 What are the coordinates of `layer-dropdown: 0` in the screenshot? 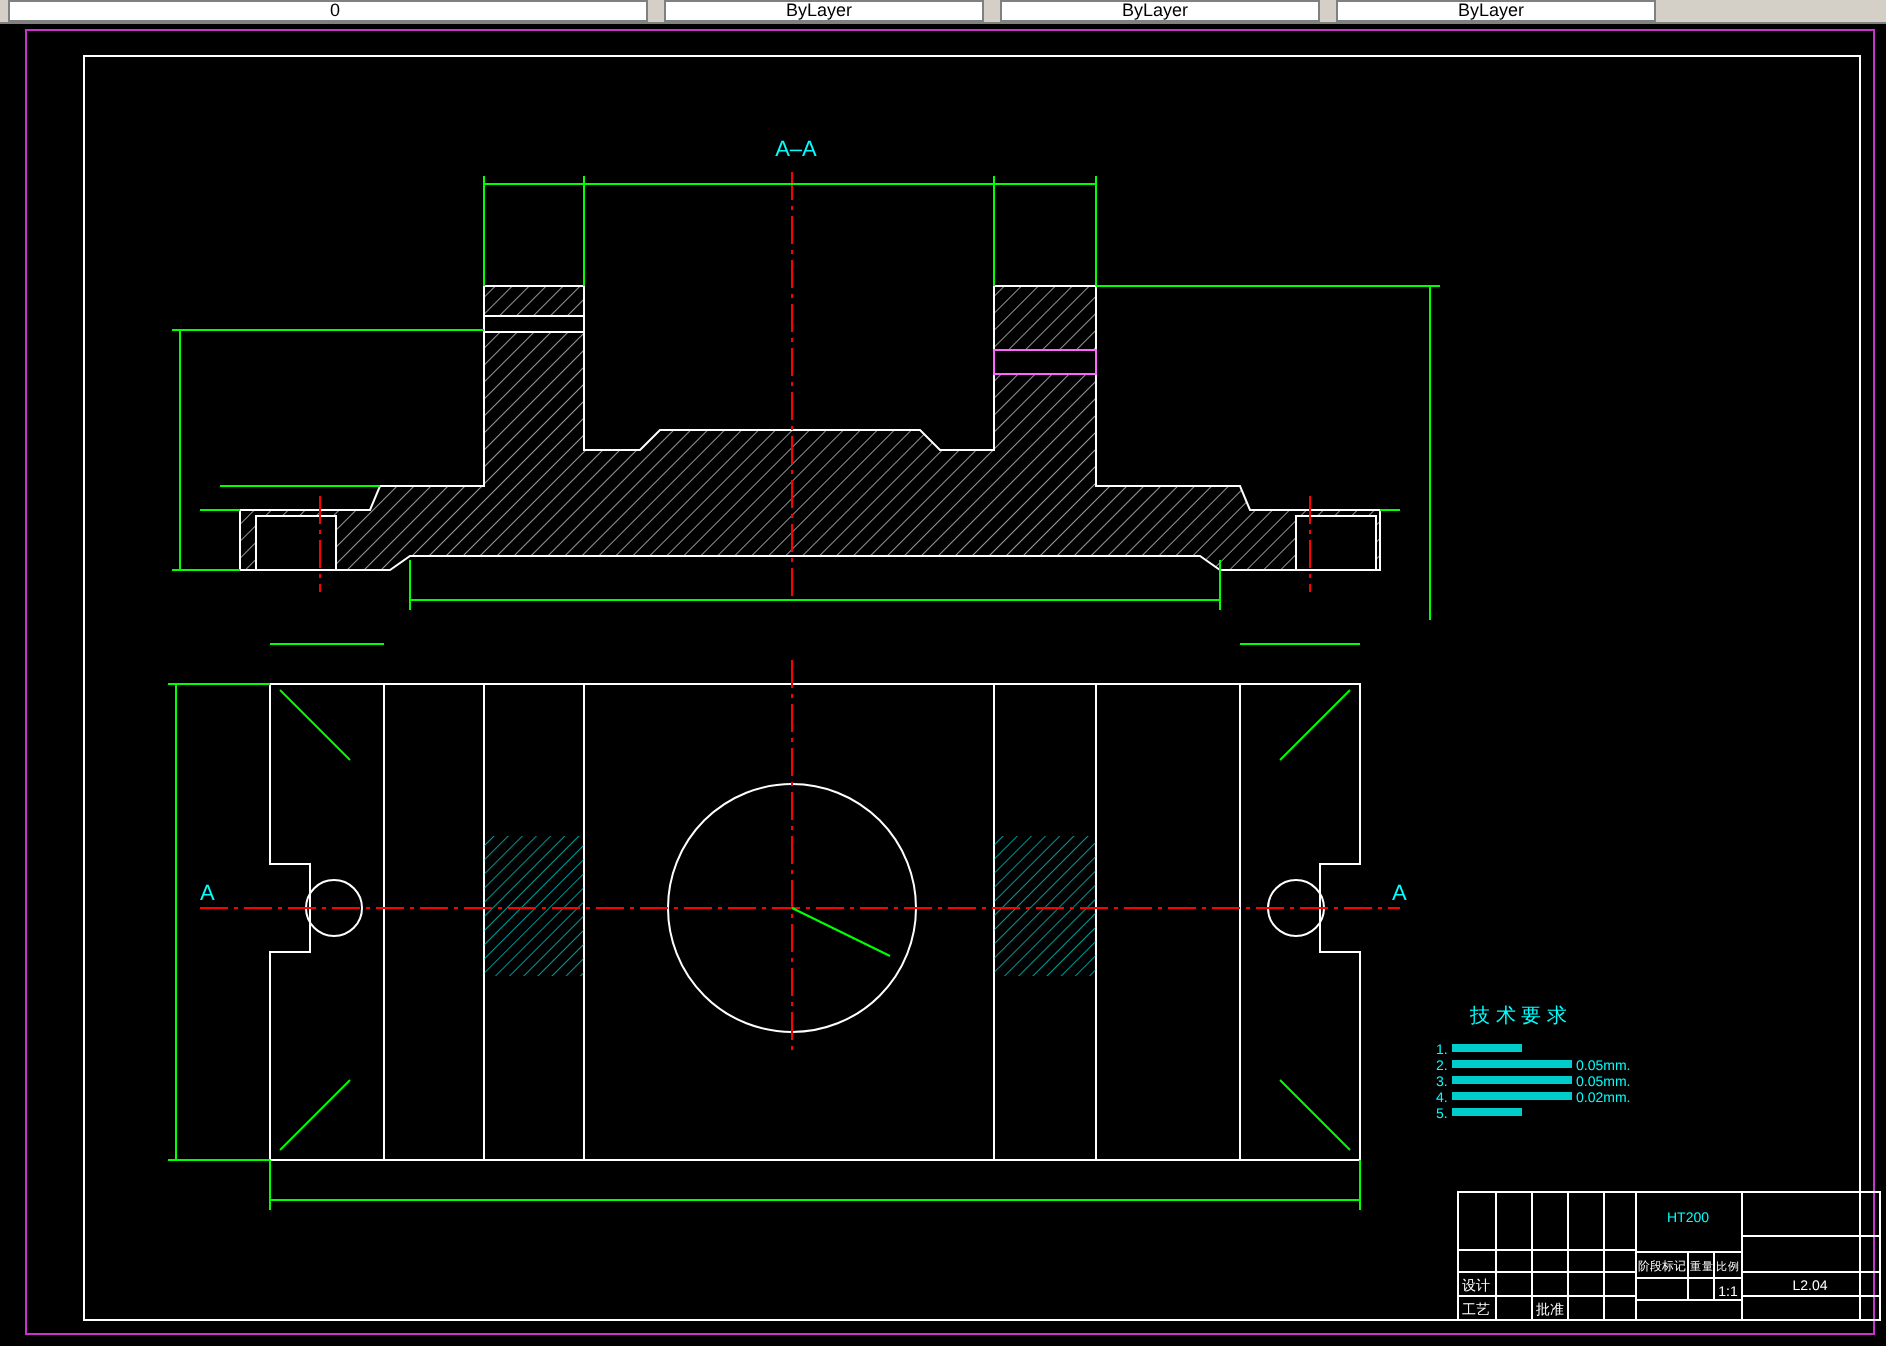 It's located at (328, 11).